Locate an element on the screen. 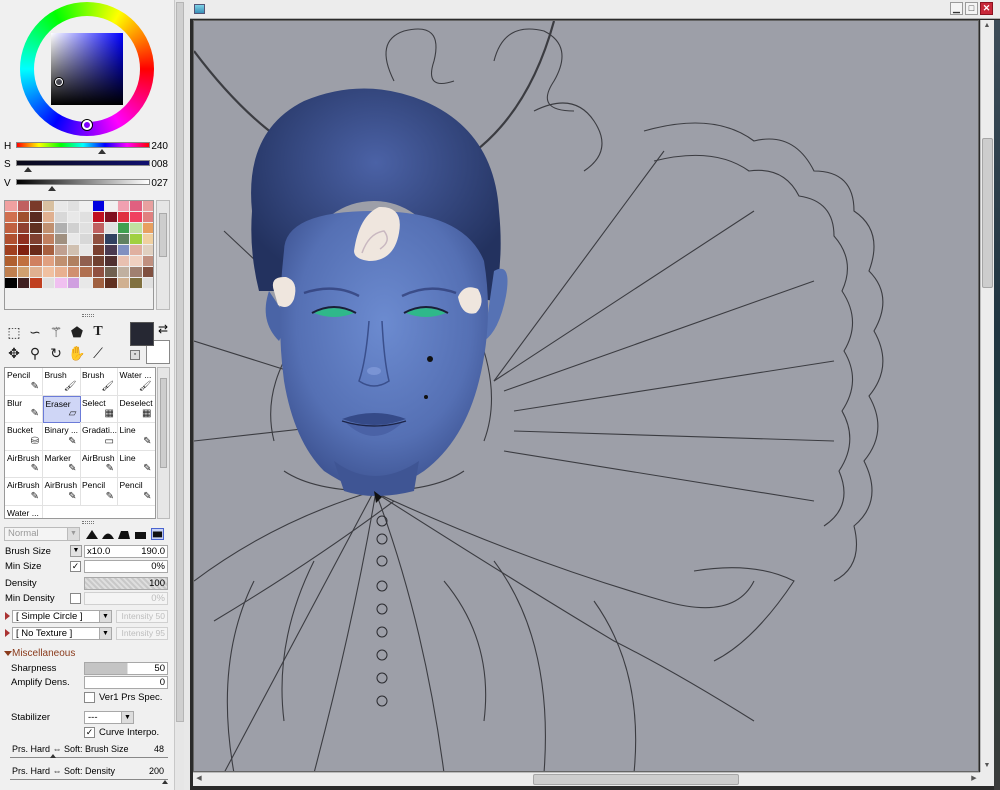  tip-block-icon is located at coordinates (157, 534).